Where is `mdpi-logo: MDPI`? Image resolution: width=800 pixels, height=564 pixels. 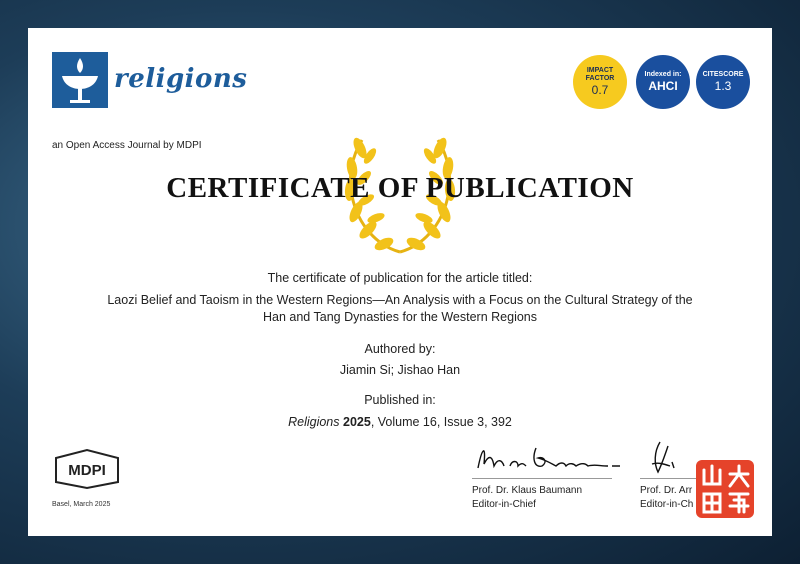
mdpi-logo: MDPI is located at coordinates (87, 469).